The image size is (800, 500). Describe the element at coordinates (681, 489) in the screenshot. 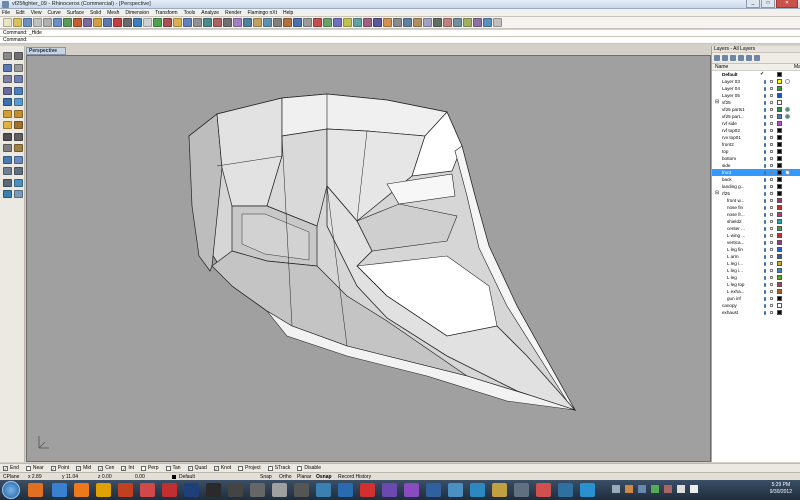

I see `network-icon` at that location.